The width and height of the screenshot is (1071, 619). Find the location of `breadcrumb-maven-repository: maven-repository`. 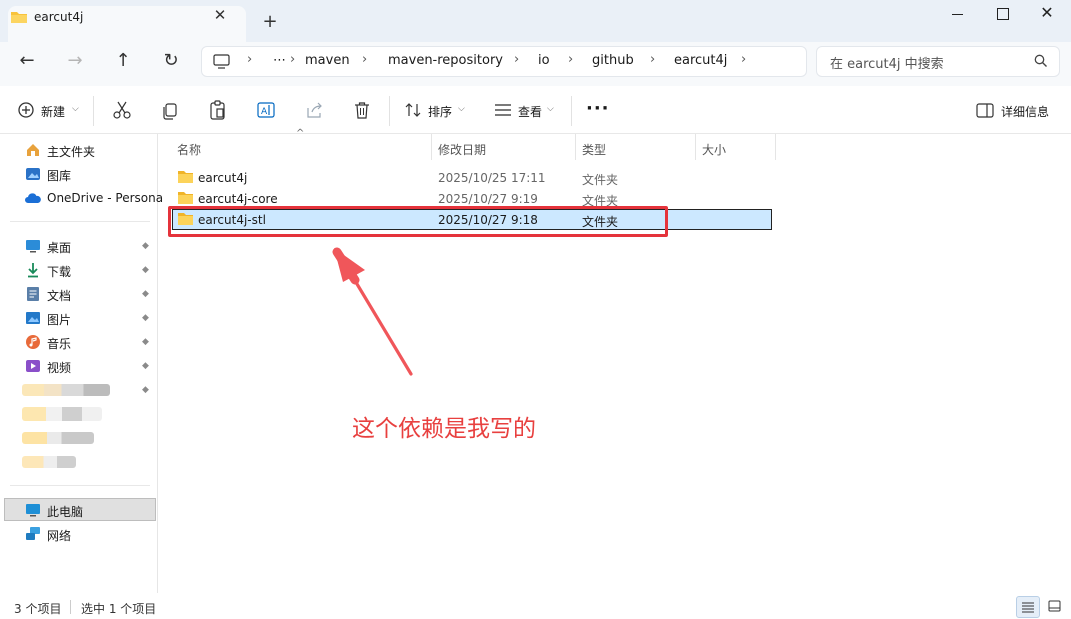

breadcrumb-maven-repository: maven-repository is located at coordinates (445, 60).